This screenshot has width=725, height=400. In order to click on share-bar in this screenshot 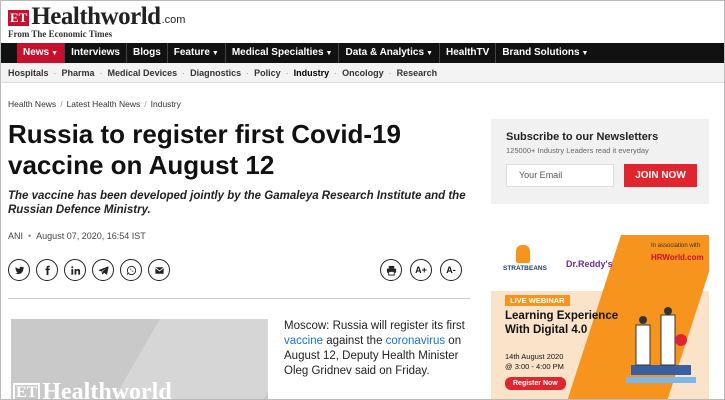, I will do `click(92, 270)`.